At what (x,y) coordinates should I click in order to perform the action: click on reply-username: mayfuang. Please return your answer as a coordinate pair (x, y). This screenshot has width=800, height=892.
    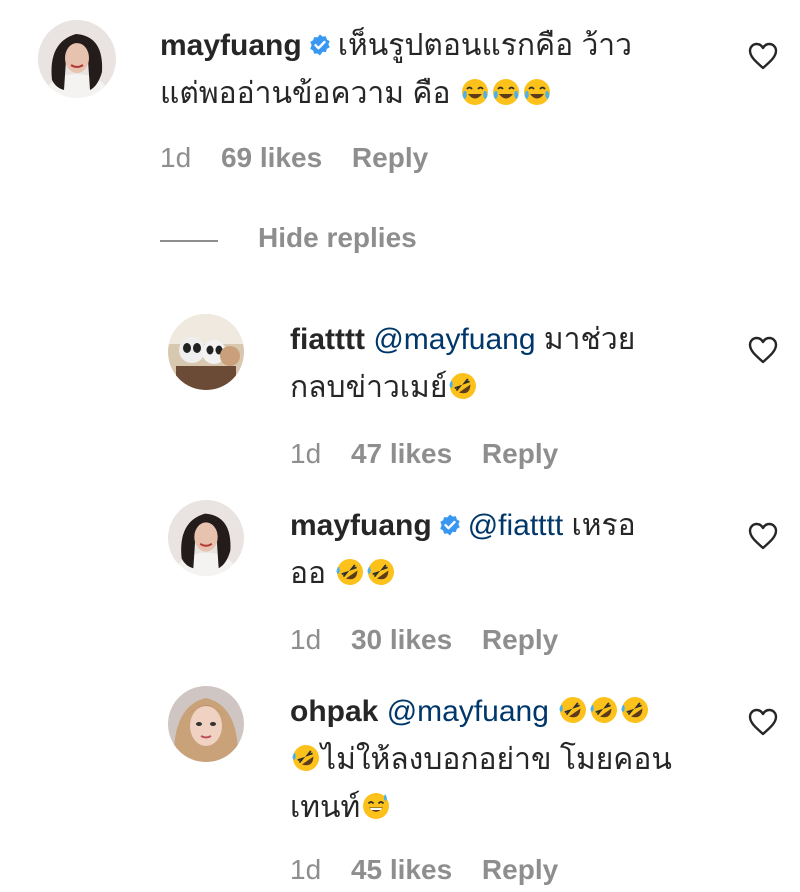
    Looking at the image, I should click on (361, 525).